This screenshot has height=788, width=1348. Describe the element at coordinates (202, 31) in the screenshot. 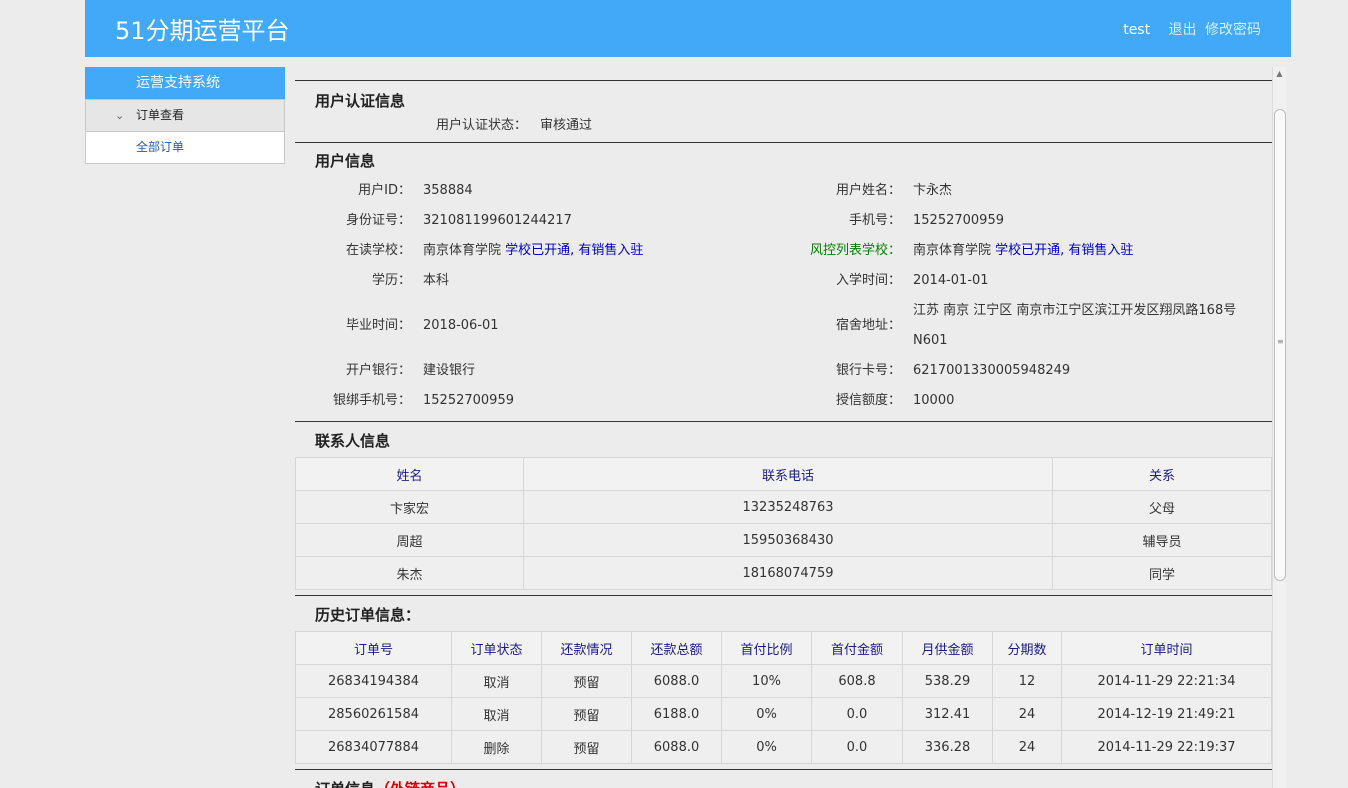

I see `app-title: 51分期运营平台` at that location.